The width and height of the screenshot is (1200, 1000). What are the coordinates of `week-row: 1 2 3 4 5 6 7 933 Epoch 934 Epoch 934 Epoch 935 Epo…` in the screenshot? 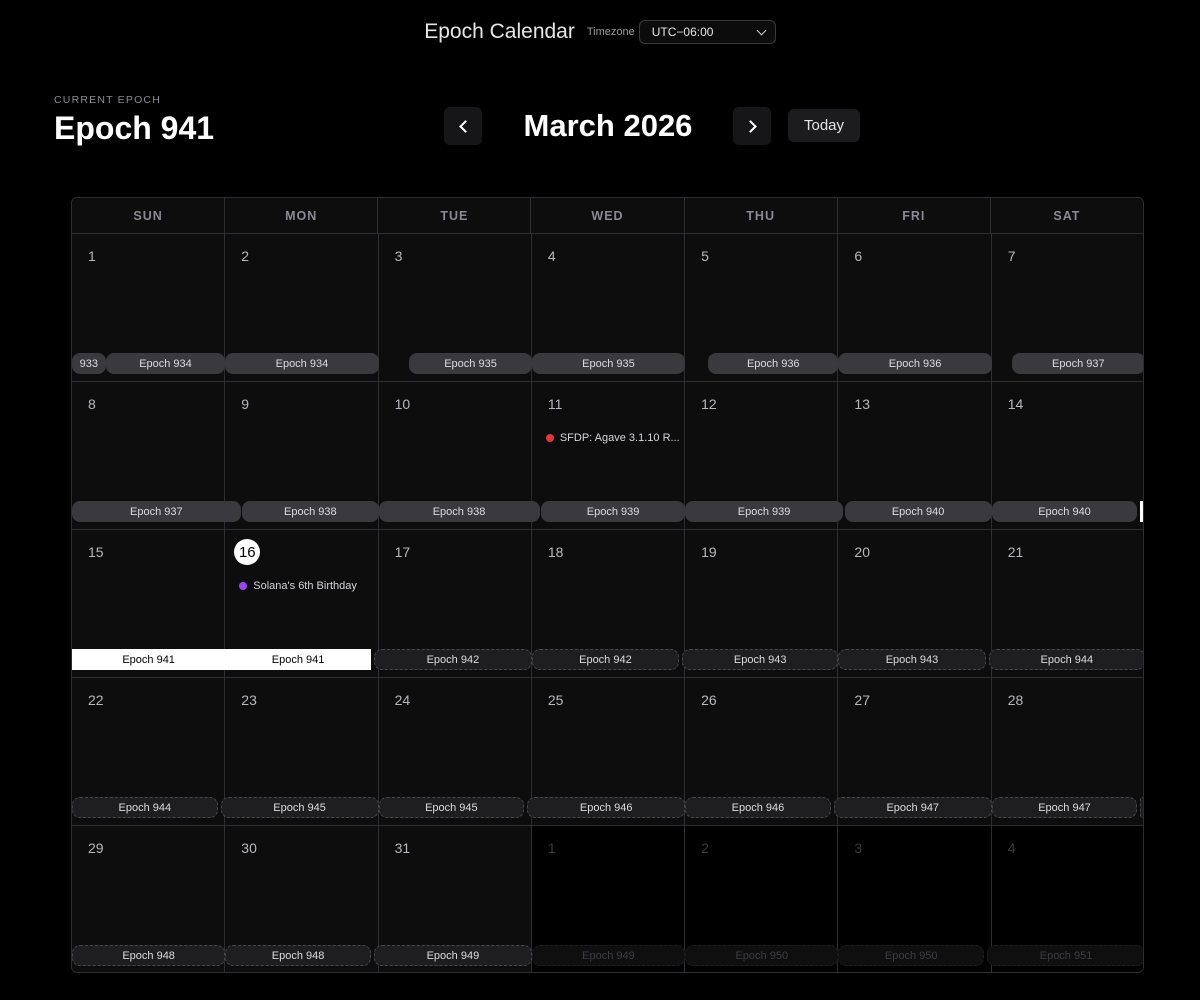 It's located at (607, 308).